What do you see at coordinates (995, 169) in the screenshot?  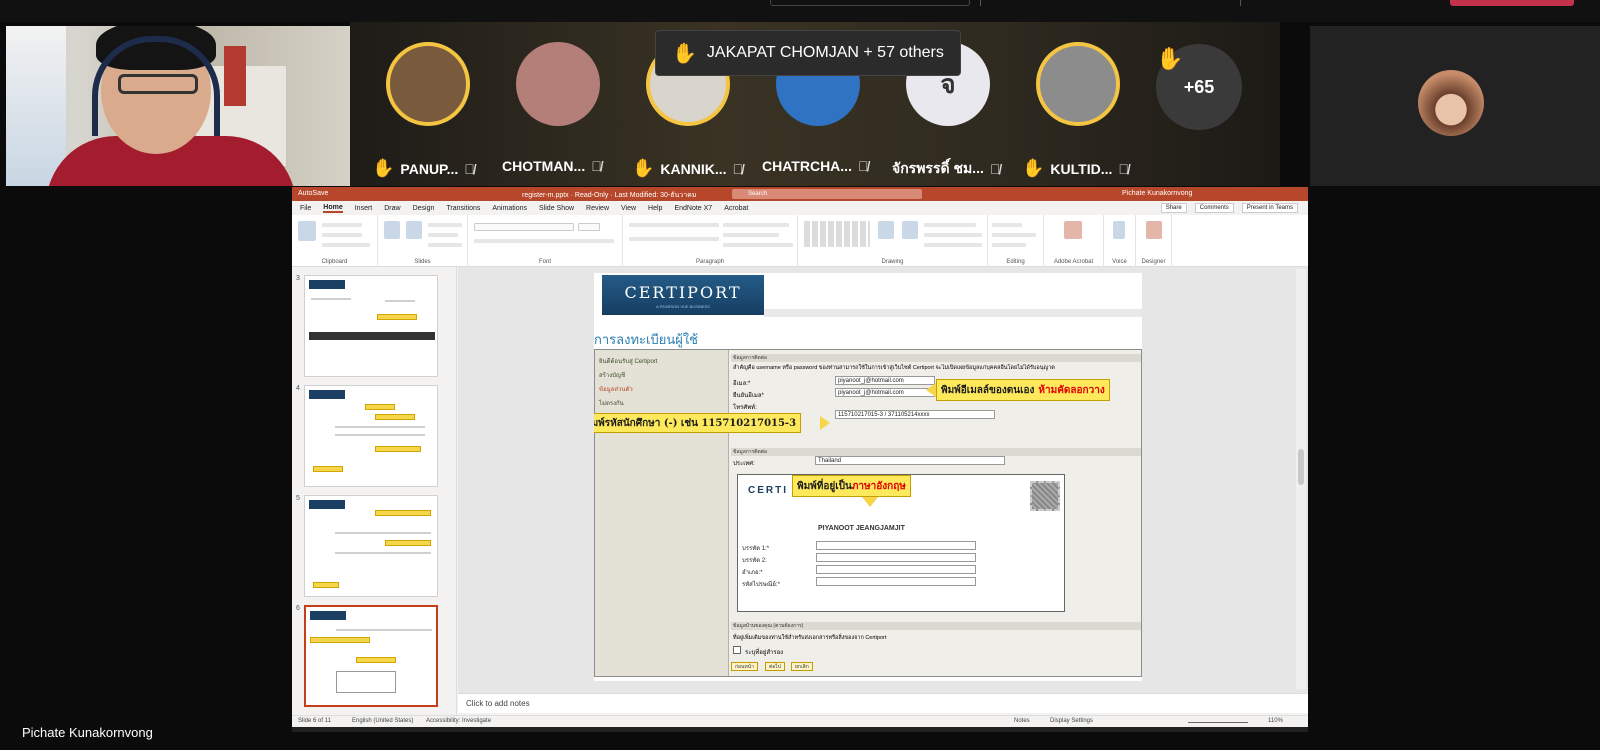 I see `mic-muted-icon: 🎙̸` at bounding box center [995, 169].